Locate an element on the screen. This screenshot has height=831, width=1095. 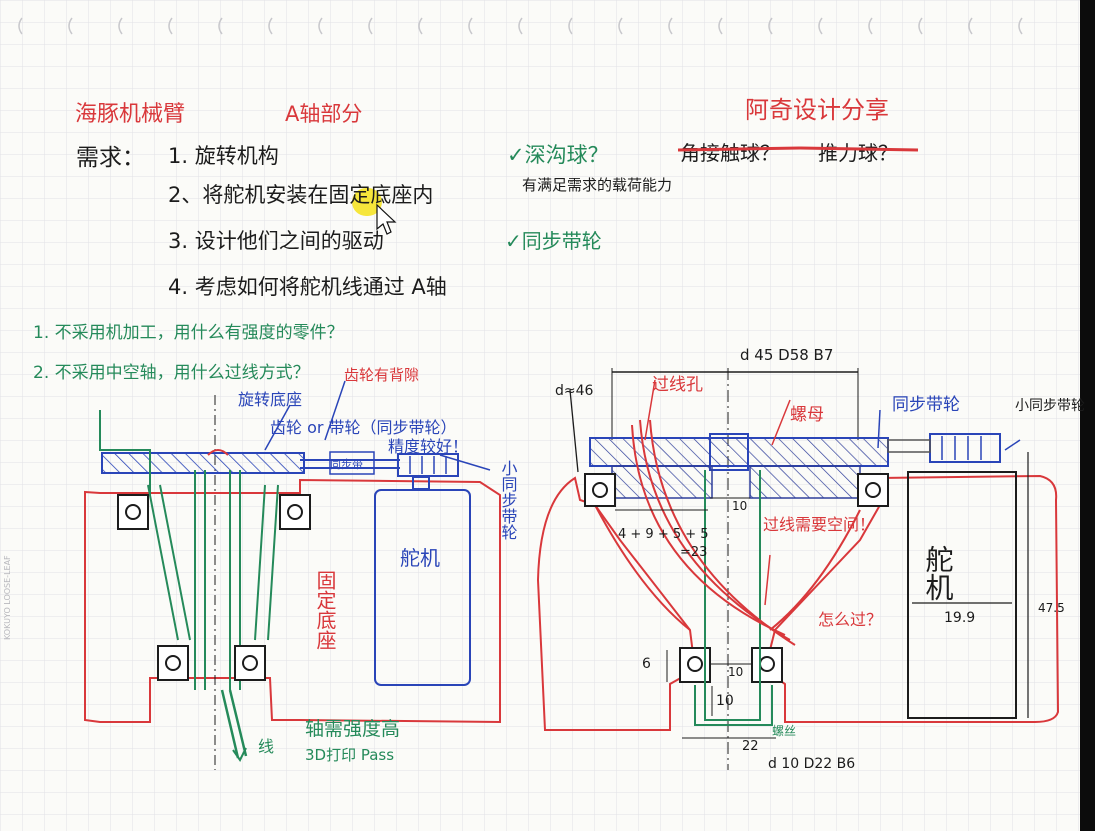
dim-total: =23 is located at coordinates (693, 552).